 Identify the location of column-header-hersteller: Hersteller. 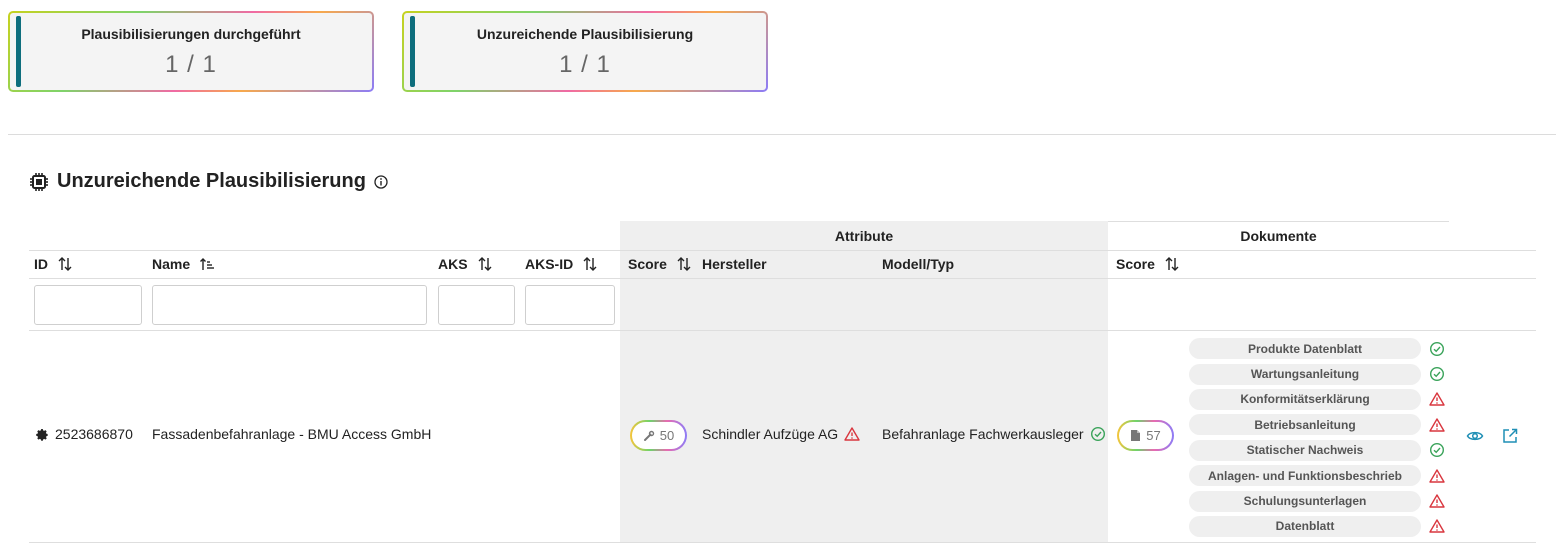
(734, 264).